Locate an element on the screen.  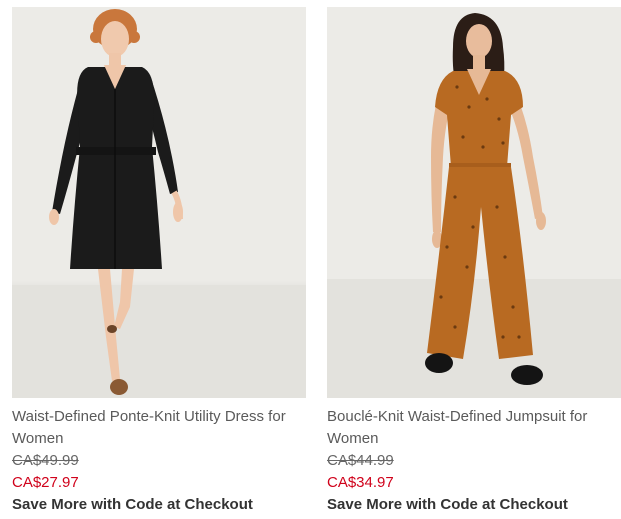
sale-price: CA$27.97 is located at coordinates (45, 482).